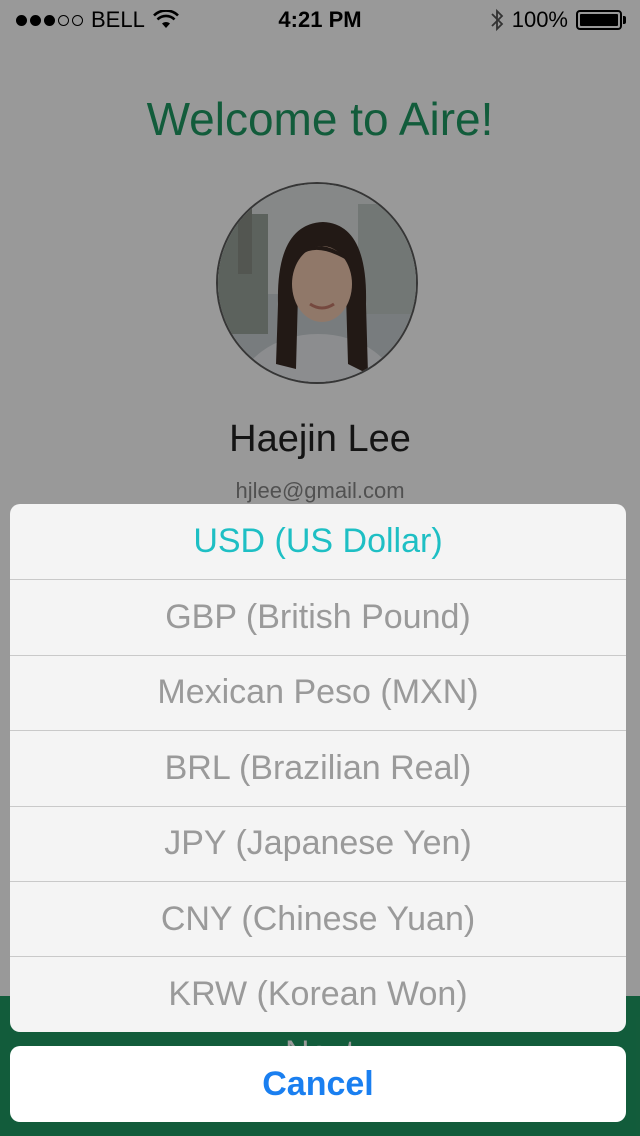 This screenshot has width=640, height=1136. Describe the element at coordinates (318, 918) in the screenshot. I see `currency-option-cny: CNY (Chinese Yuan)` at that location.